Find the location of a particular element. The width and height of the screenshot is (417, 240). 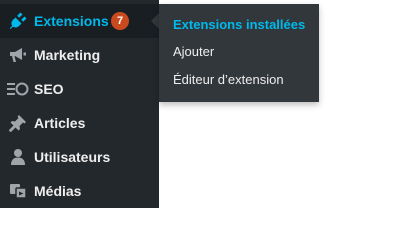

update-count-badge: 7 is located at coordinates (120, 21).